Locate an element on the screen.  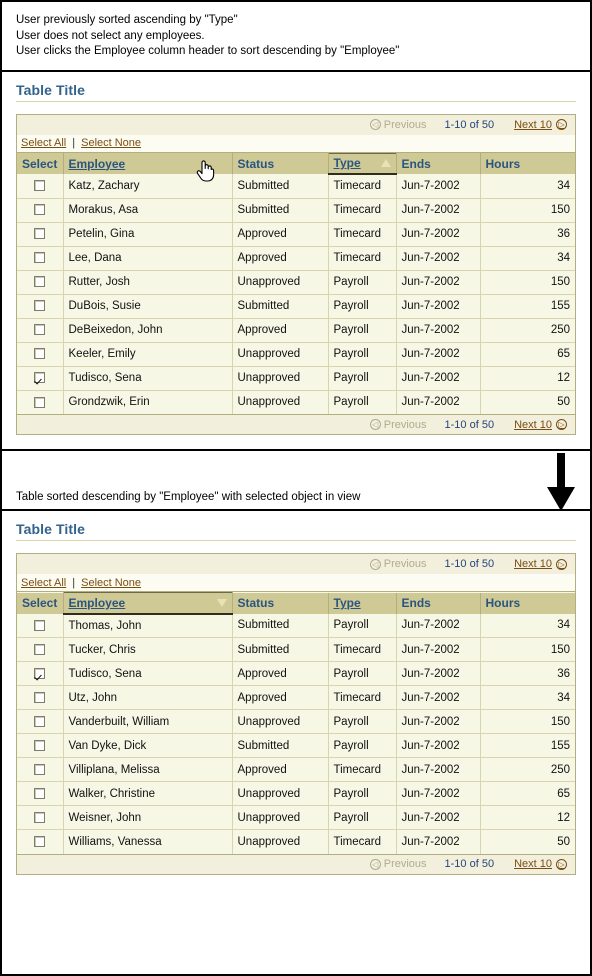
column-header-type-two: Type is located at coordinates (362, 603).